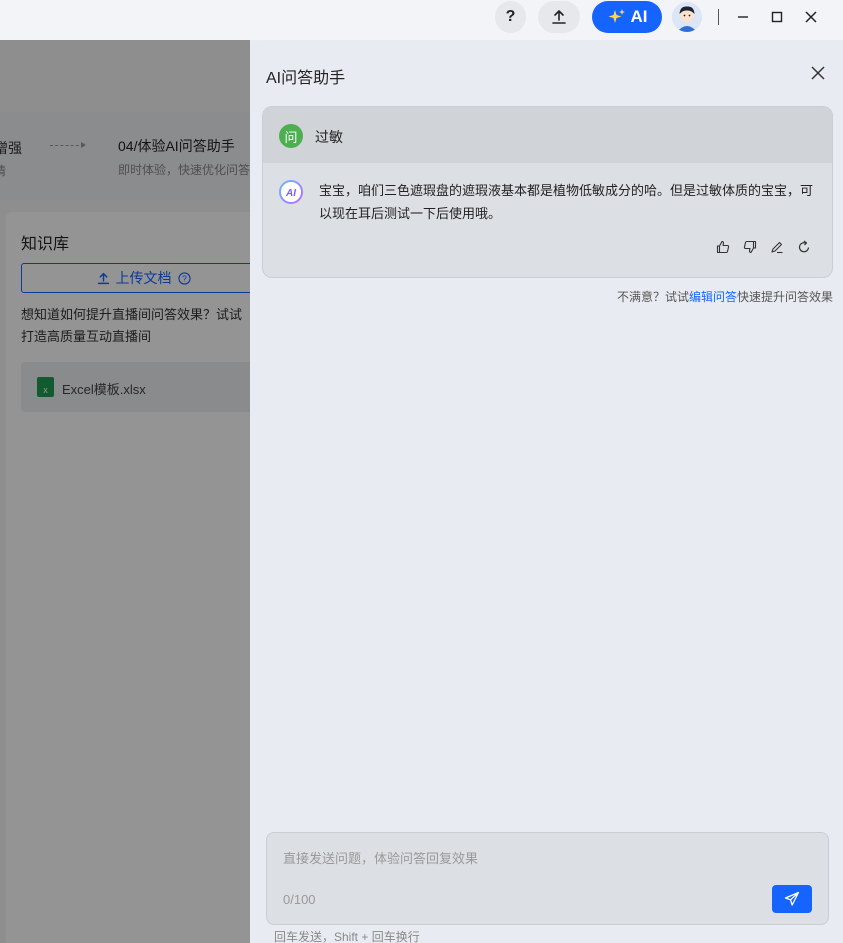 The image size is (843, 943). I want to click on upload-icon, so click(559, 17).